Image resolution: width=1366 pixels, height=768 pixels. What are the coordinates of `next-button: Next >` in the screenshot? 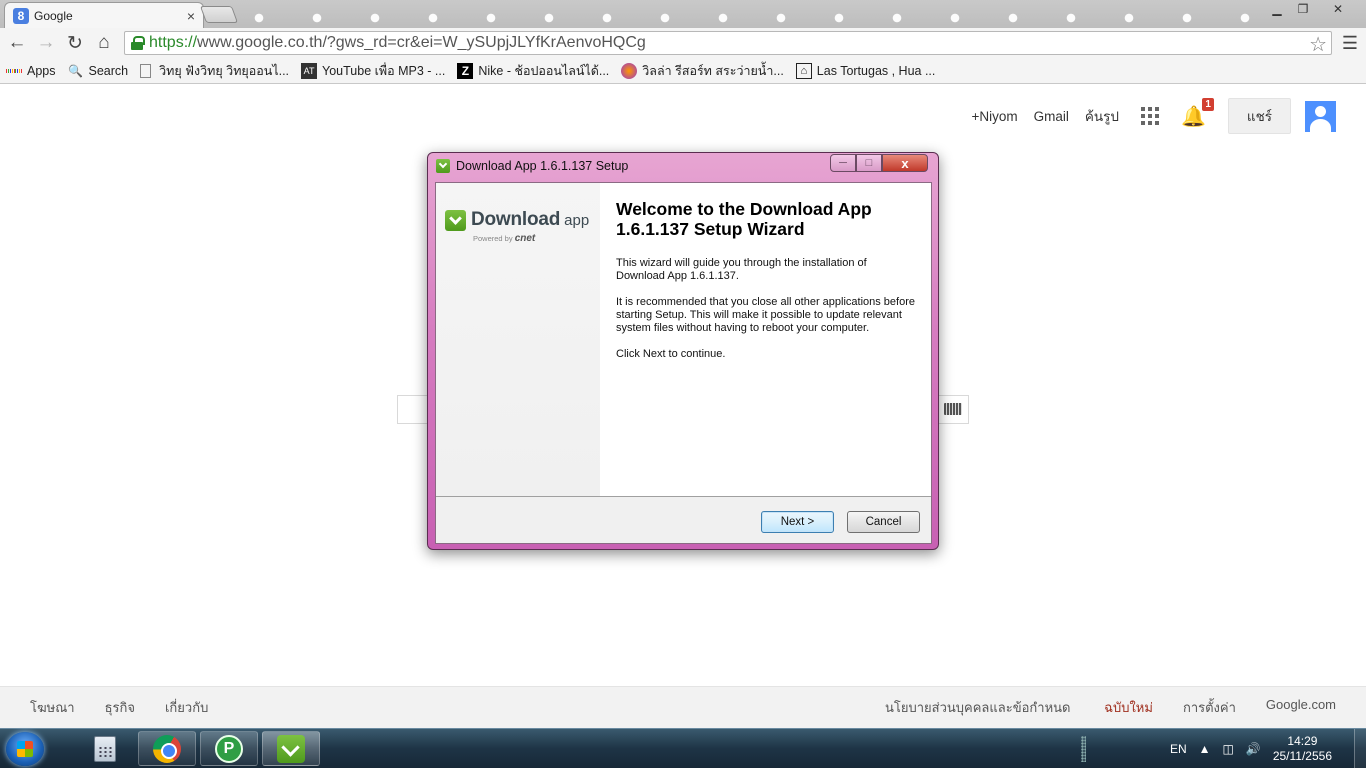 It's located at (797, 522).